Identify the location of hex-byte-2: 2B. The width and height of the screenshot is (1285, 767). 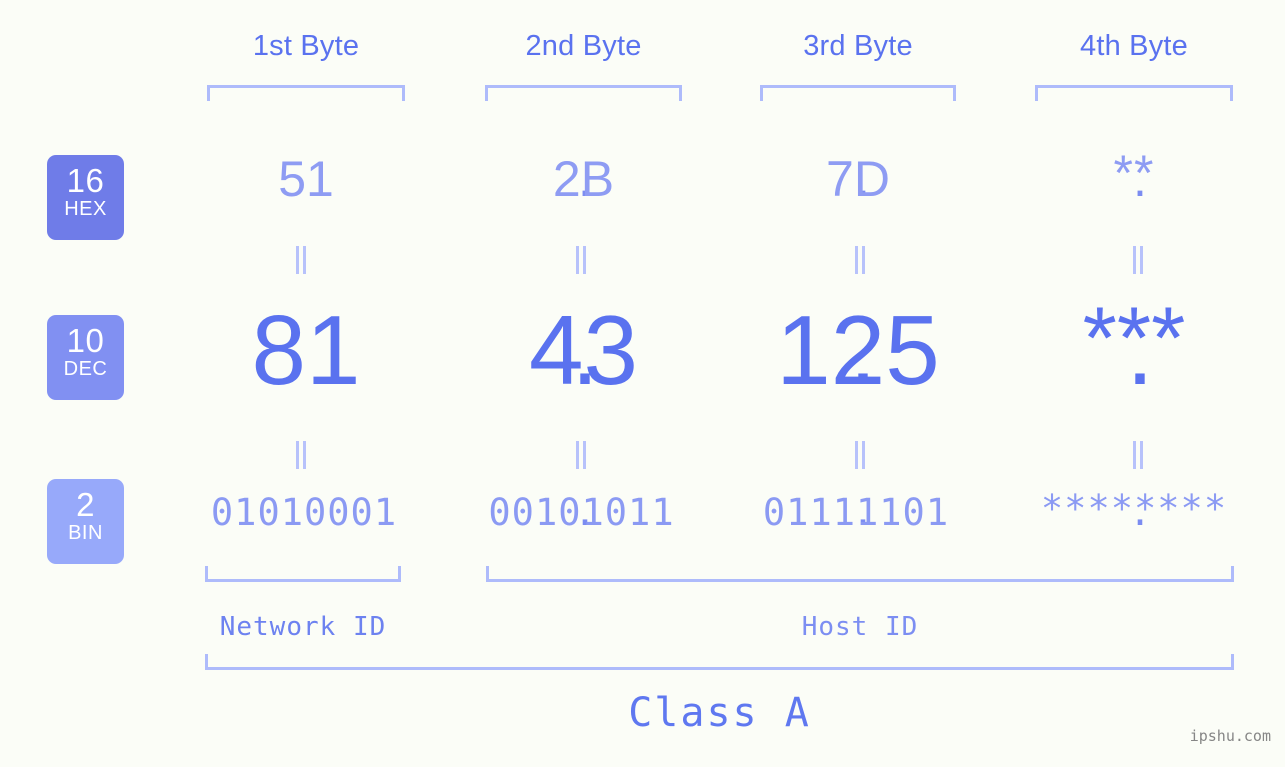
(583, 179).